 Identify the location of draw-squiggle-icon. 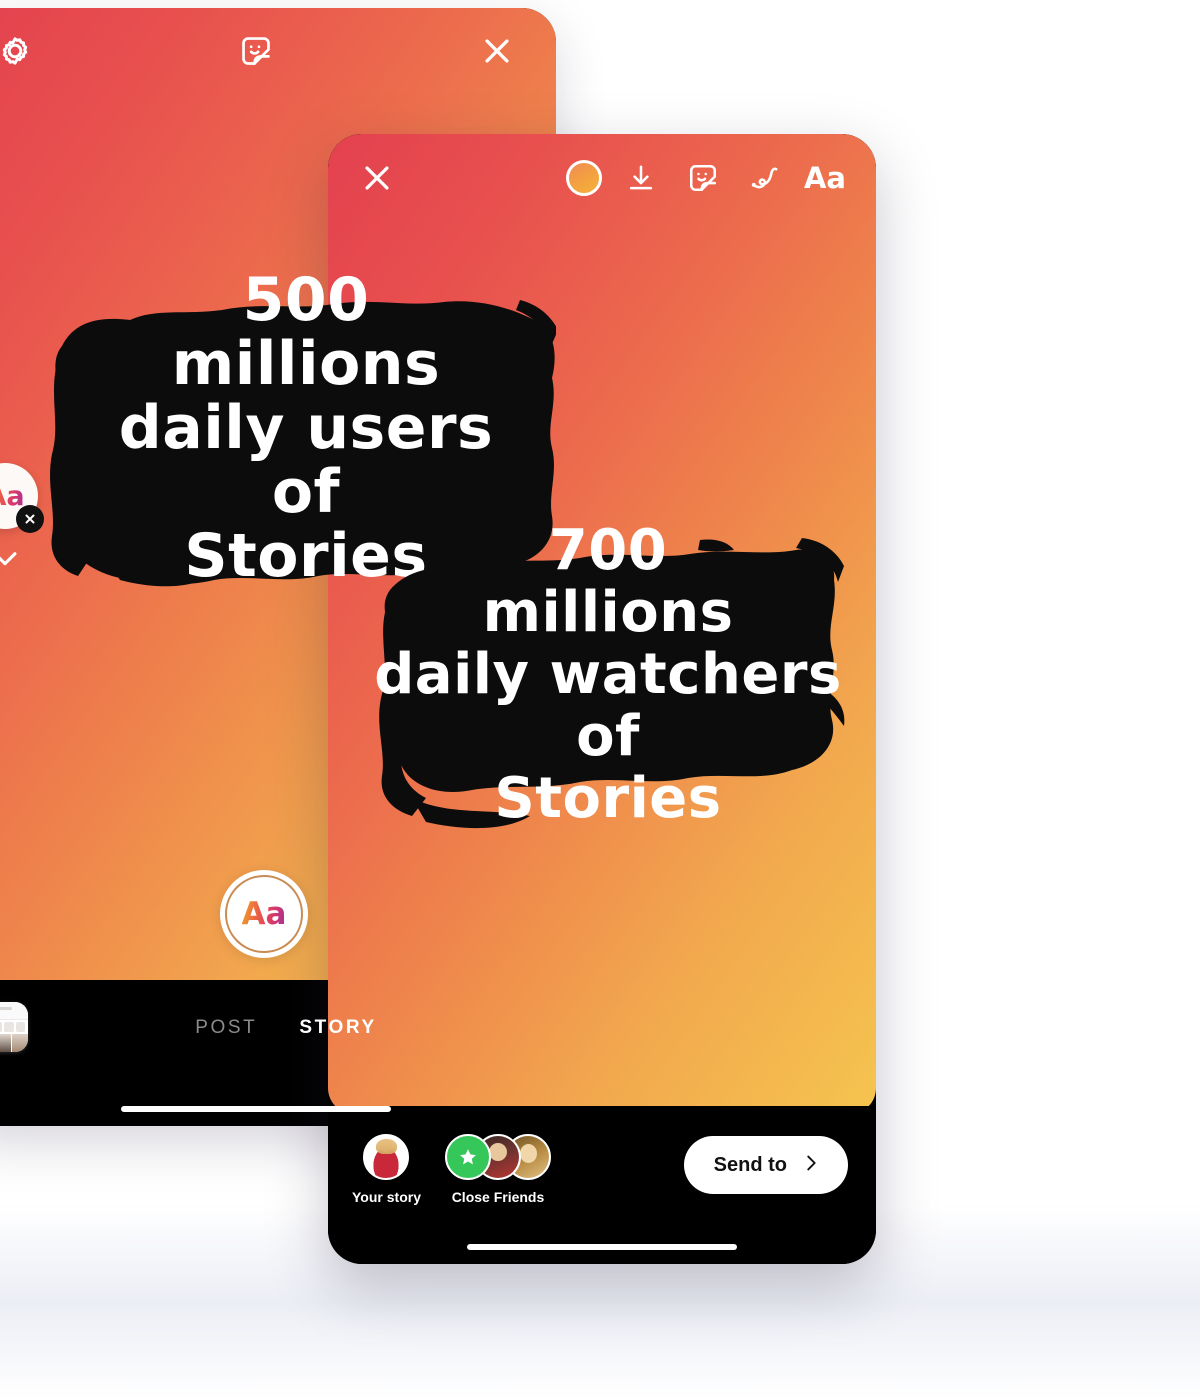
(765, 178).